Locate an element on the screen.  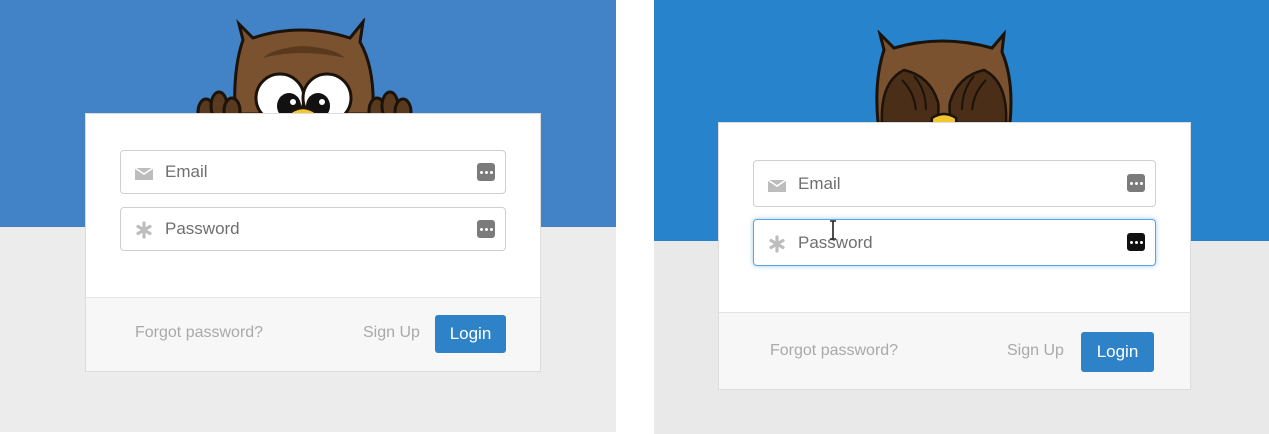
text-cursor-icon is located at coordinates (833, 230).